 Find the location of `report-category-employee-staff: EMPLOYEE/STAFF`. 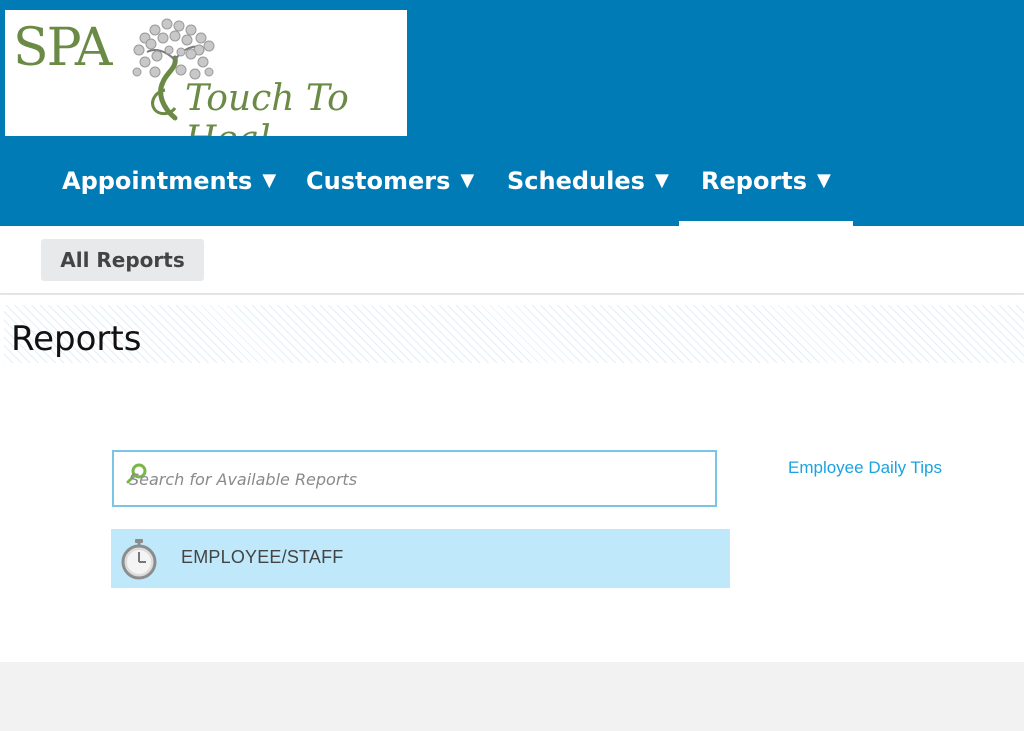

report-category-employee-staff: EMPLOYEE/STAFF is located at coordinates (420, 558).